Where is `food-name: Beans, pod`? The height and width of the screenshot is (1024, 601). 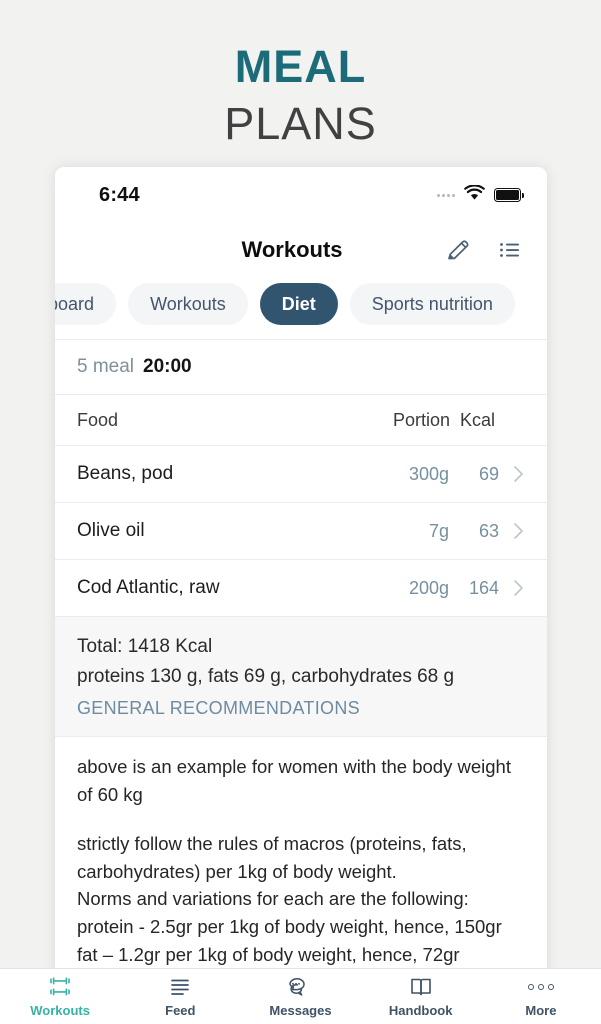
food-name: Beans, pod is located at coordinates (125, 473).